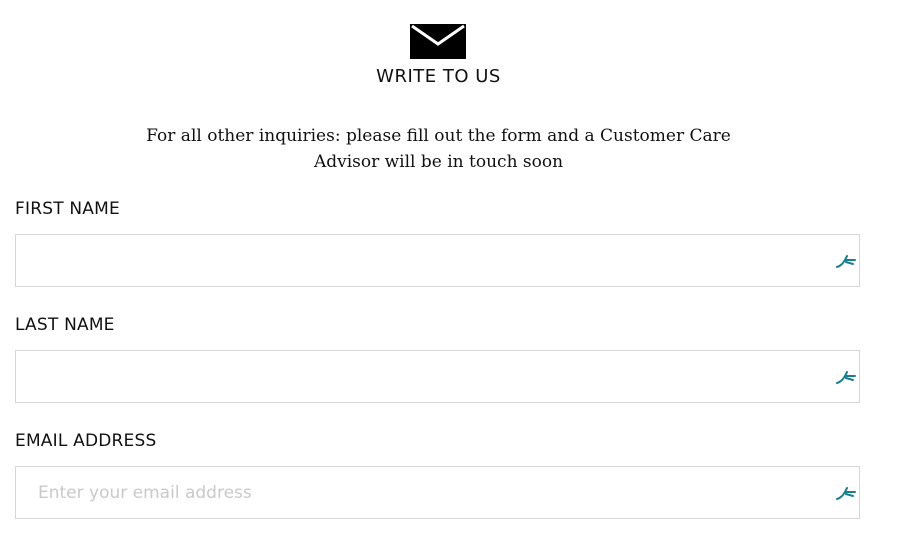 The height and width of the screenshot is (535, 908). I want to click on first-name-field, so click(437, 260).